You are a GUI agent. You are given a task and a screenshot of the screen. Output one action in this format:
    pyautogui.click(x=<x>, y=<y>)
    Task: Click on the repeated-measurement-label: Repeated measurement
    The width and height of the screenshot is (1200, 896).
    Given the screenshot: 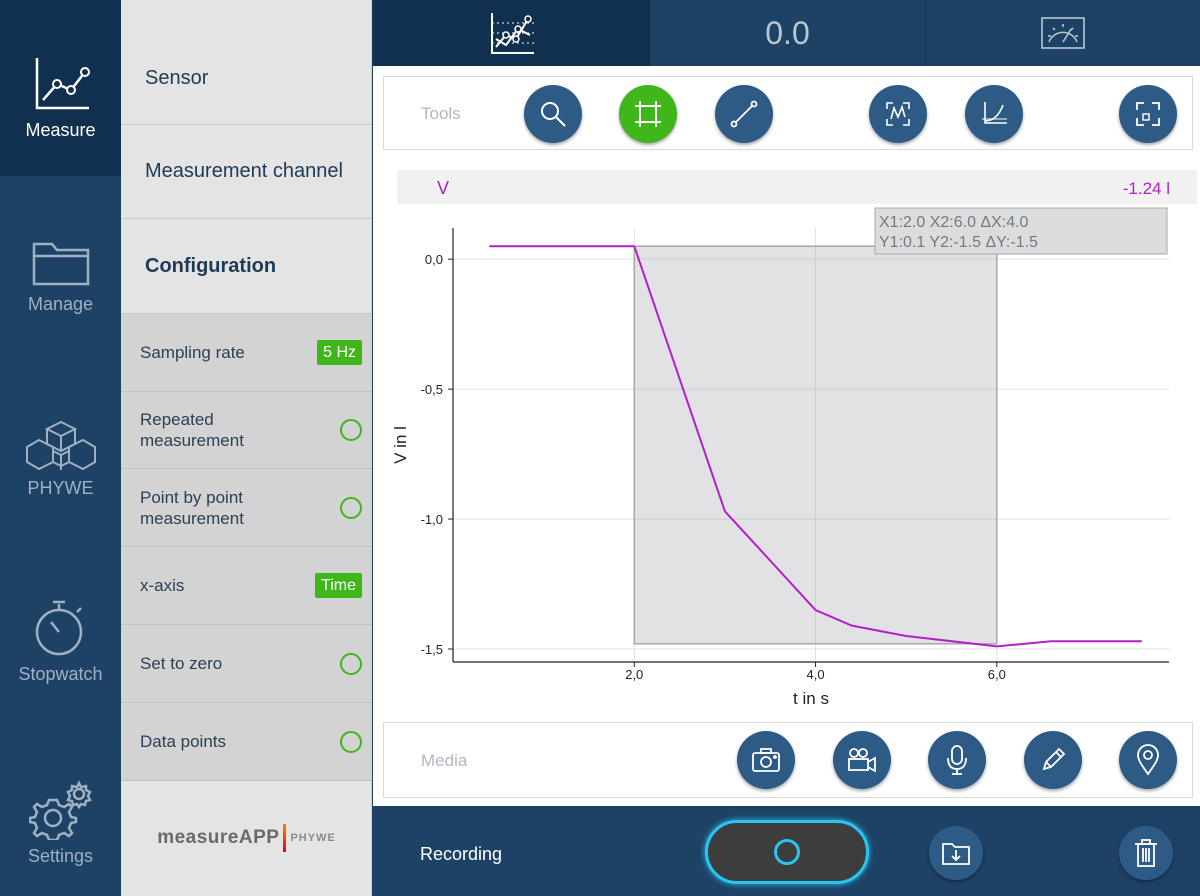 What is the action you would take?
    pyautogui.click(x=192, y=430)
    